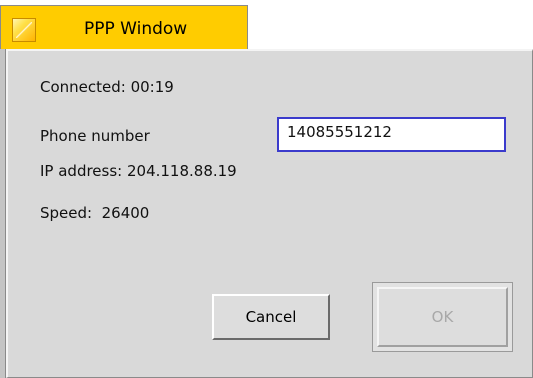 Image resolution: width=533 pixels, height=378 pixels. Describe the element at coordinates (107, 87) in the screenshot. I see `connected-status: Connected: 00:19` at that location.